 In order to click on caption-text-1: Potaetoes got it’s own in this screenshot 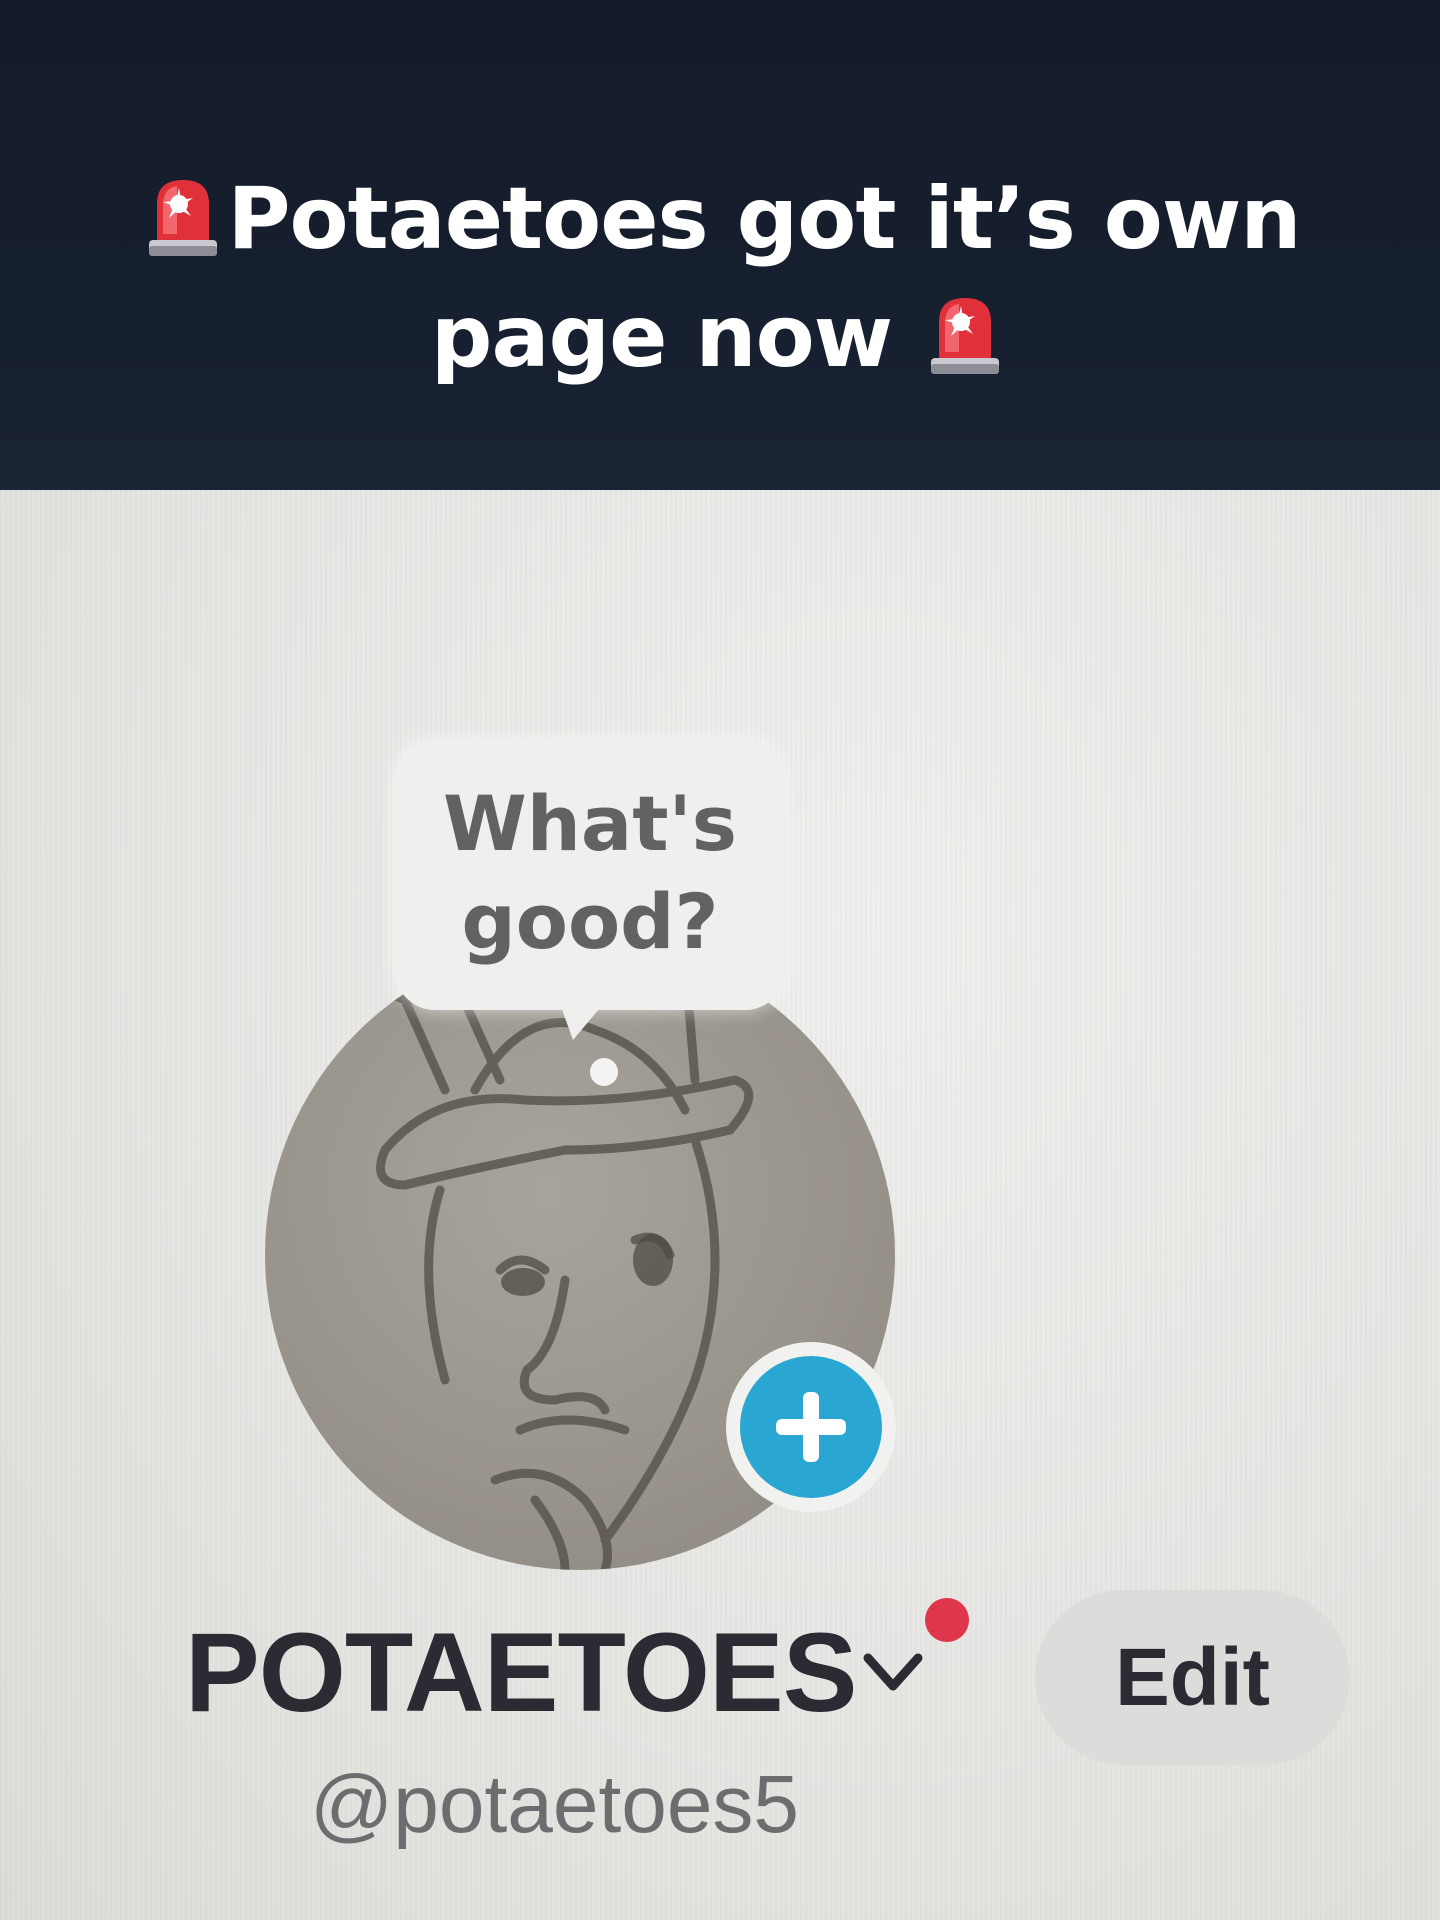, I will do `click(764, 219)`.